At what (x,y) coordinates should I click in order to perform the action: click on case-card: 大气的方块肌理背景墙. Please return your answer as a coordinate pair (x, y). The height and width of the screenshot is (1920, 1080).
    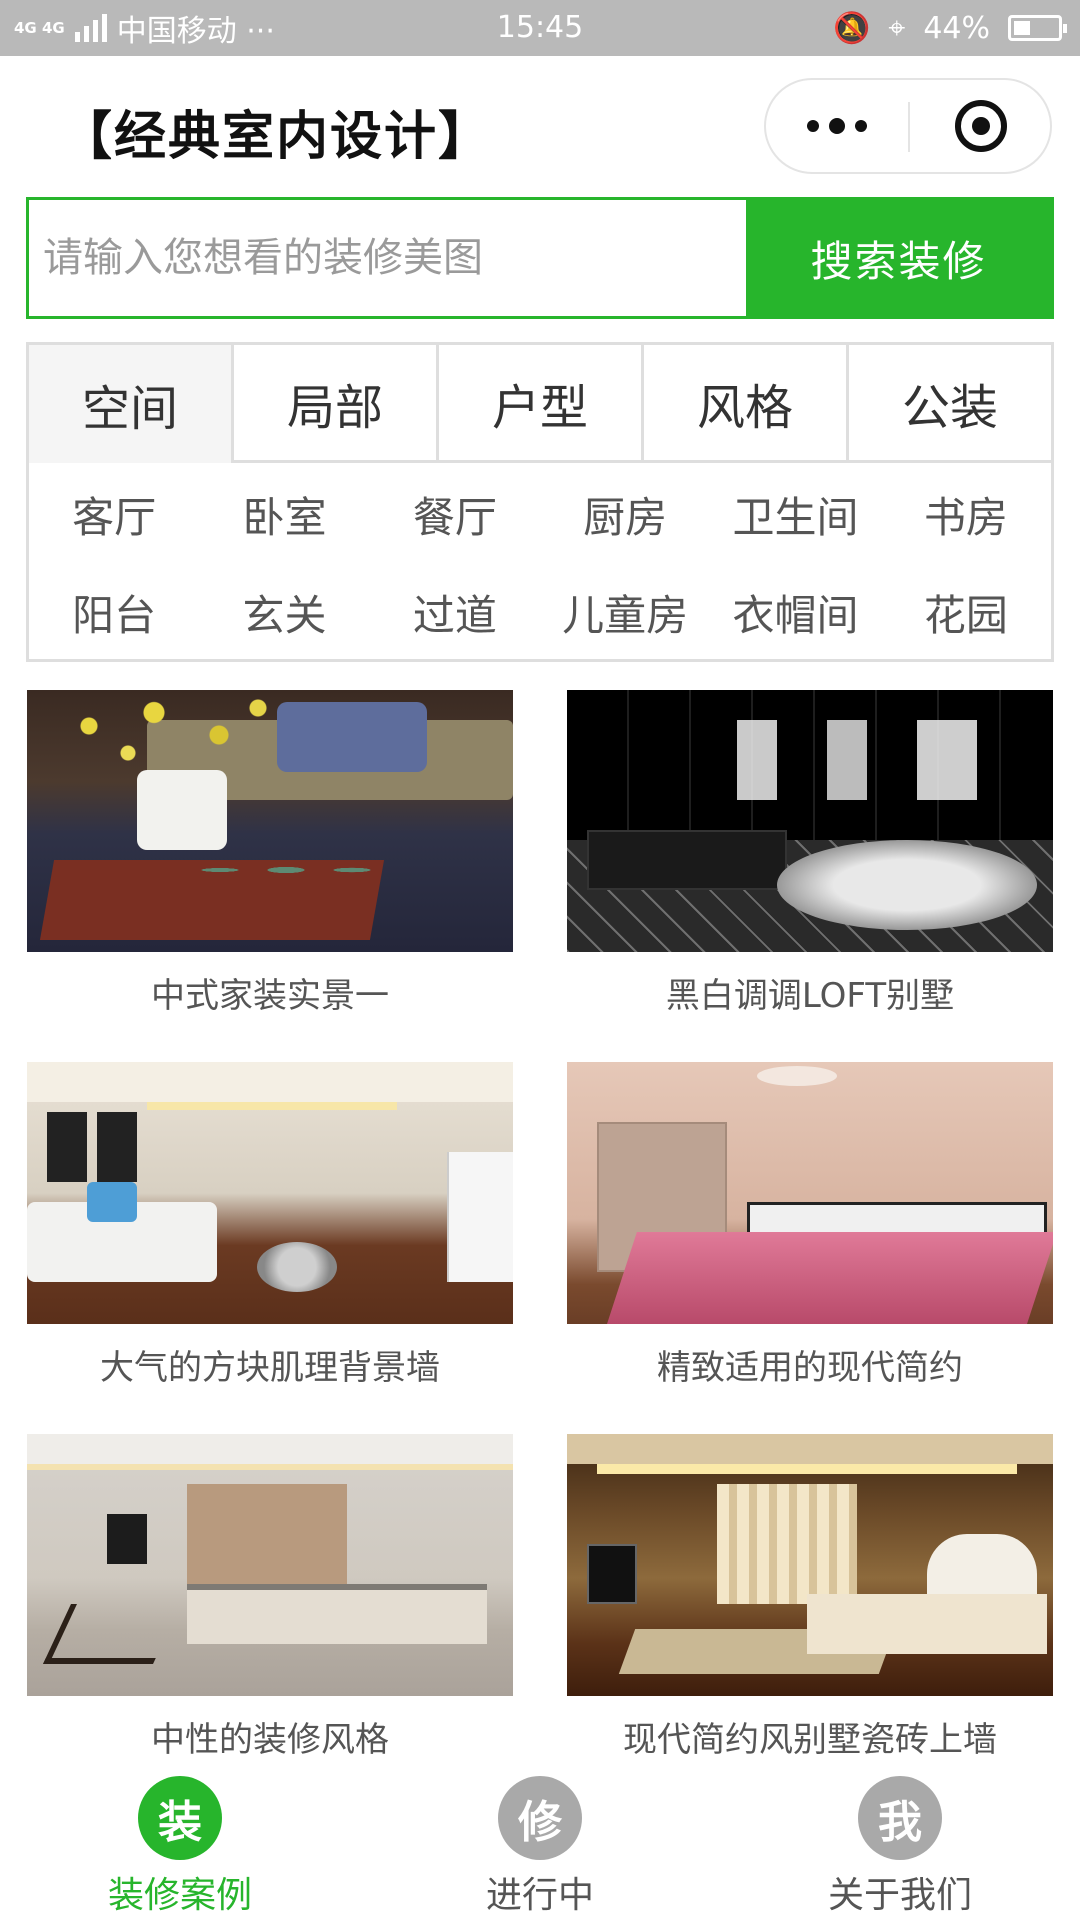
    Looking at the image, I should click on (270, 1225).